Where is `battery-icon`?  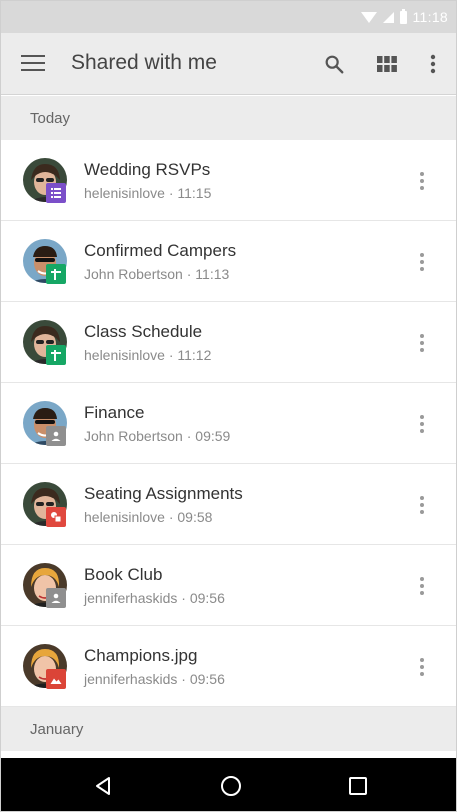 battery-icon is located at coordinates (403, 16).